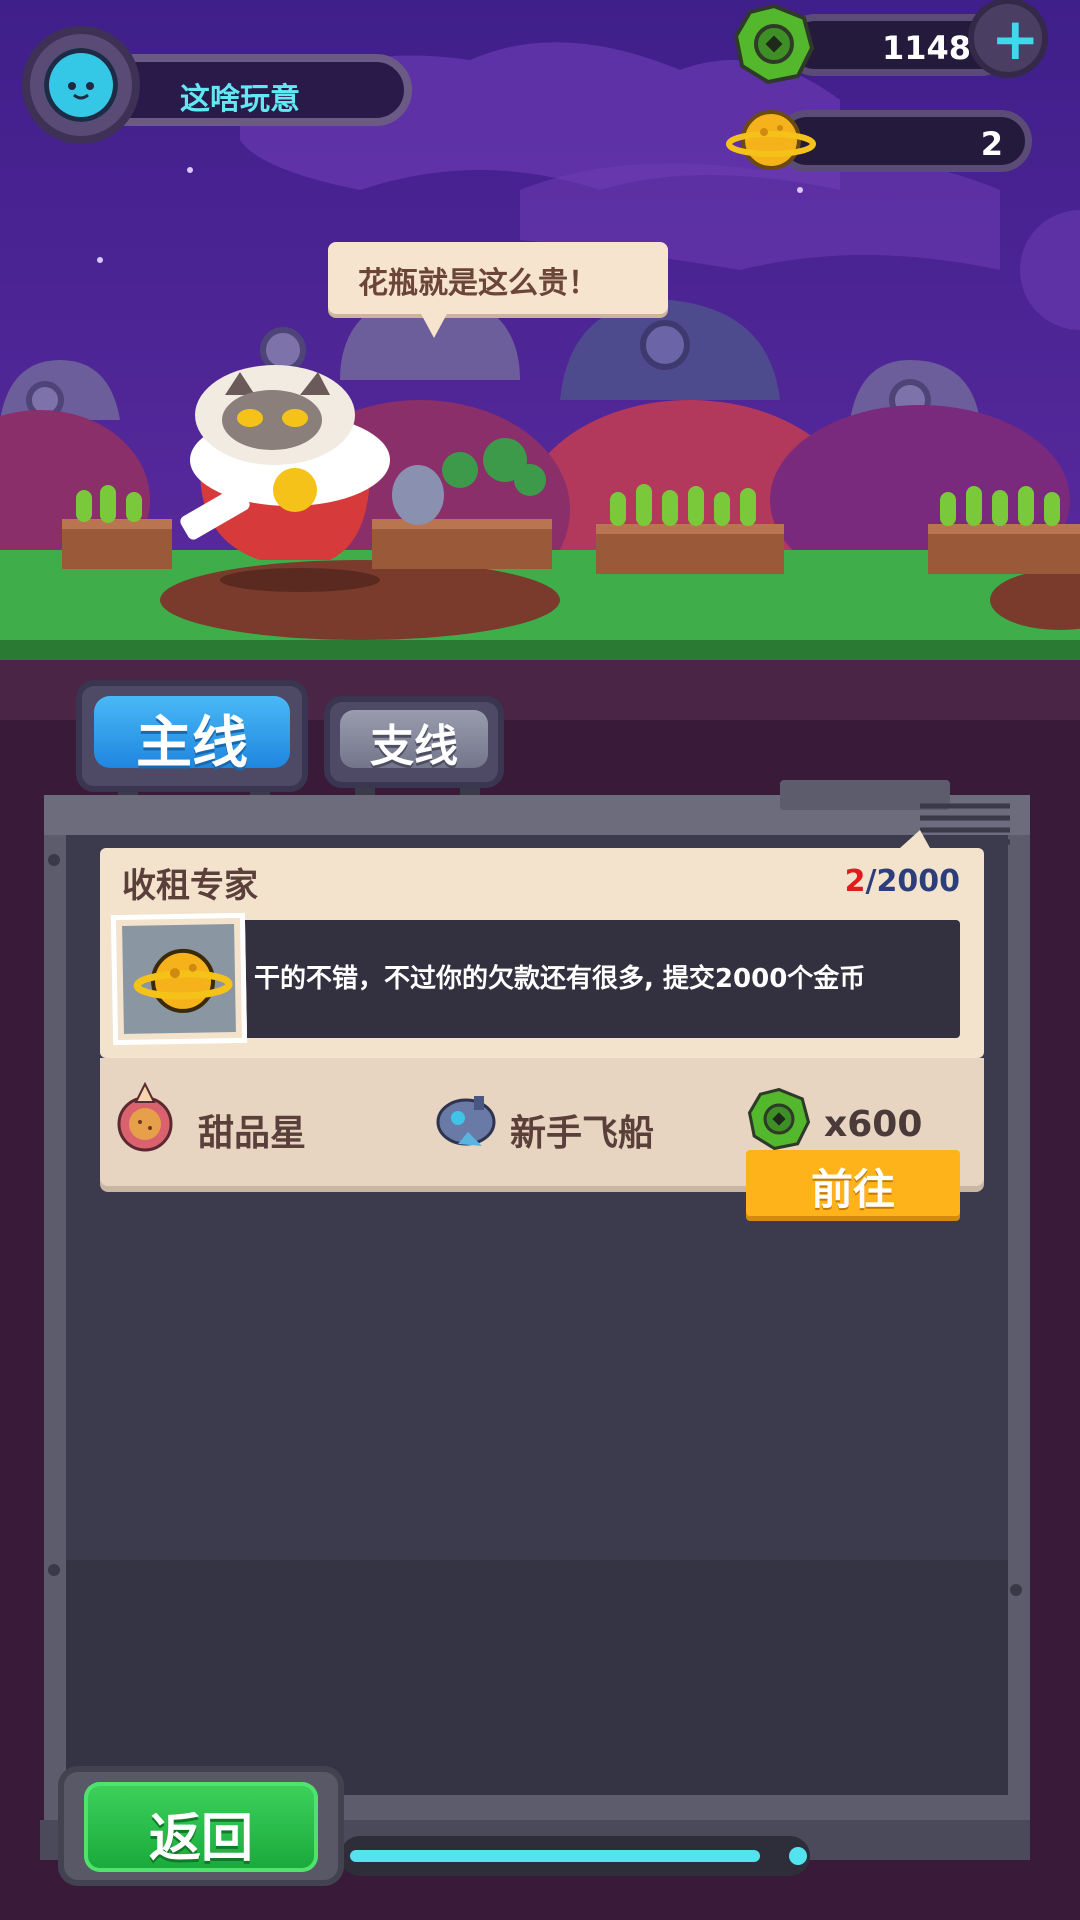 Image resolution: width=1080 pixels, height=1920 pixels. Describe the element at coordinates (200, 1839) in the screenshot. I see `back-button-label: 返回` at that location.